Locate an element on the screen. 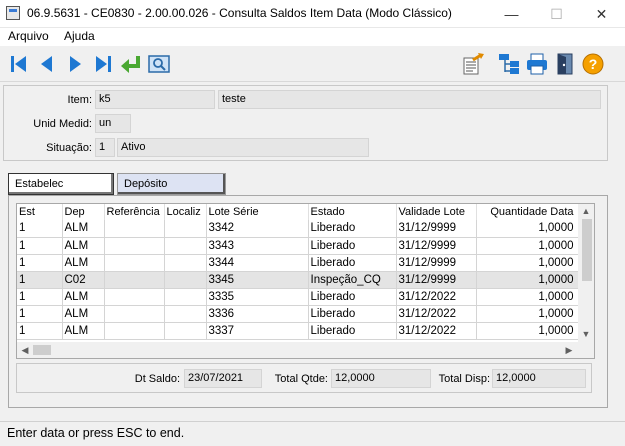 The image size is (625, 446). next-record-button is located at coordinates (75, 64).